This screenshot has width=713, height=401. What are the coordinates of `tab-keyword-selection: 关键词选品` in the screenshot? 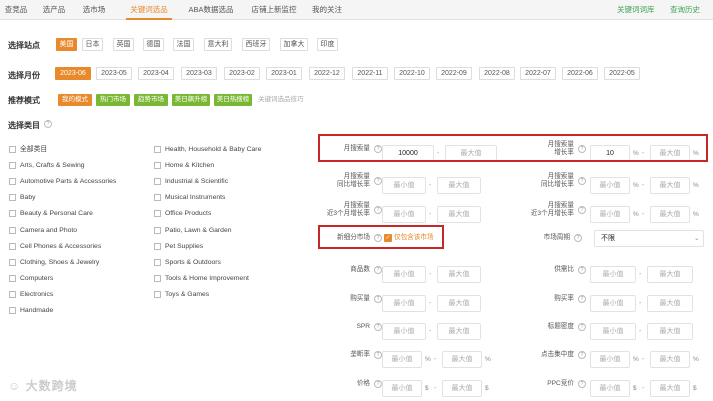 It's located at (149, 10).